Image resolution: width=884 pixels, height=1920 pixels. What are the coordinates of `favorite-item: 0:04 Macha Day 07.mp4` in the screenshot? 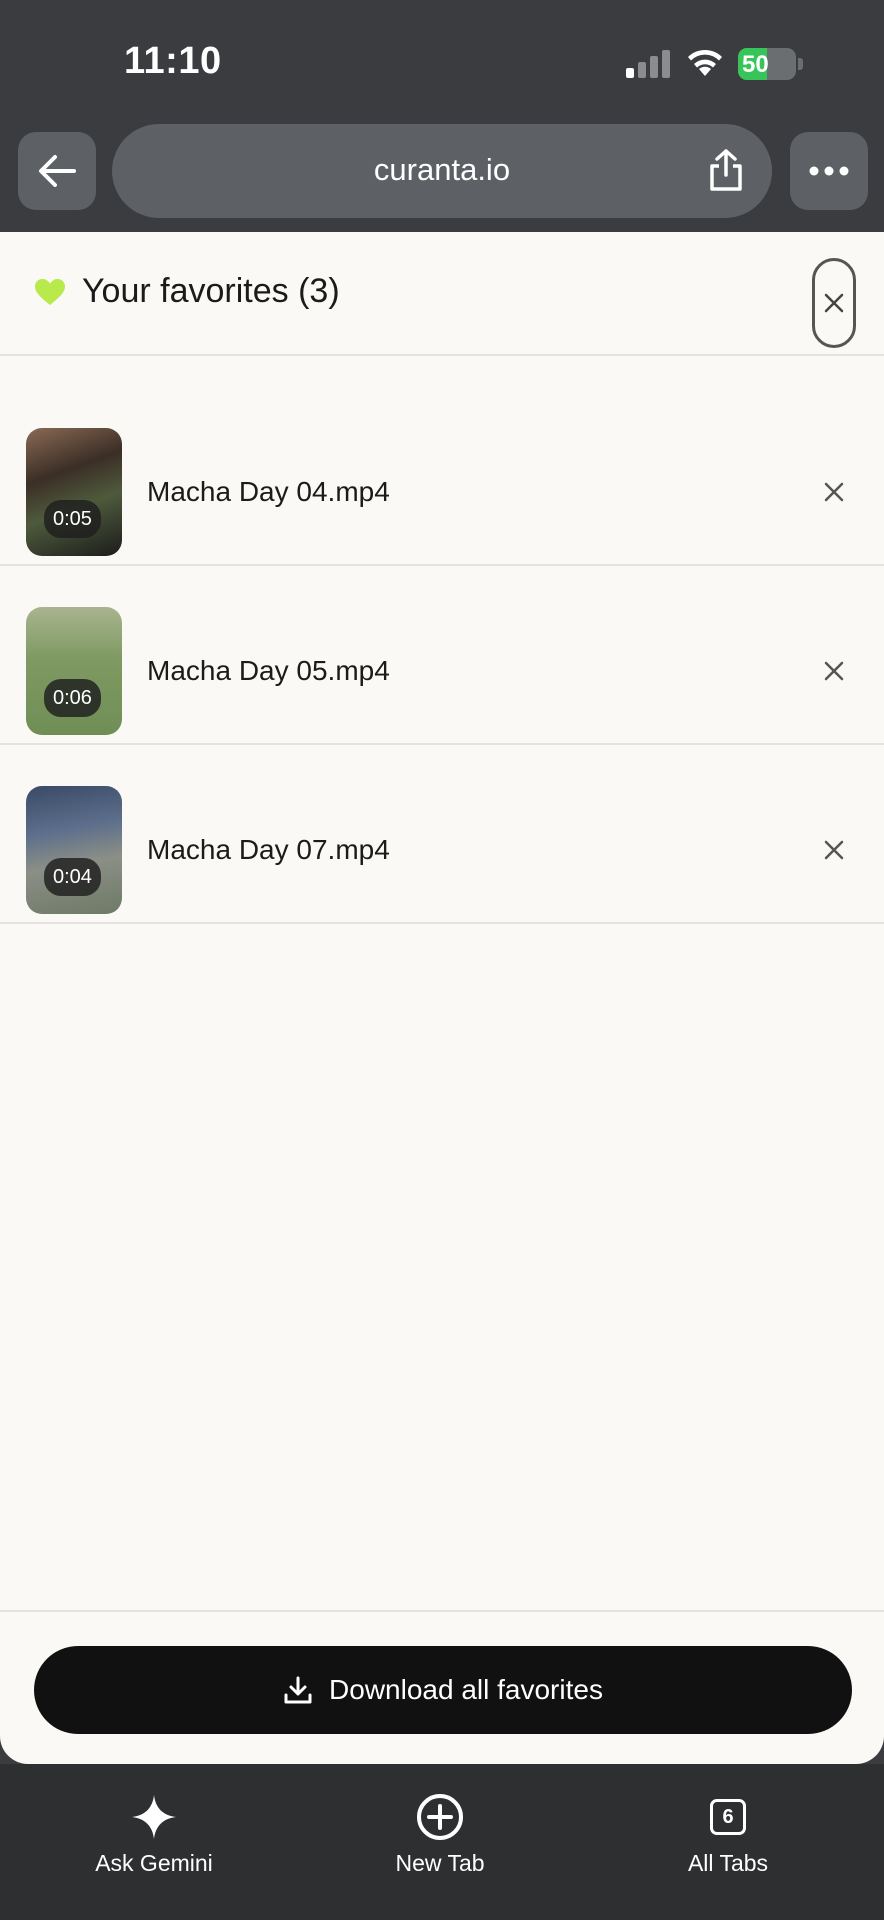 It's located at (442, 834).